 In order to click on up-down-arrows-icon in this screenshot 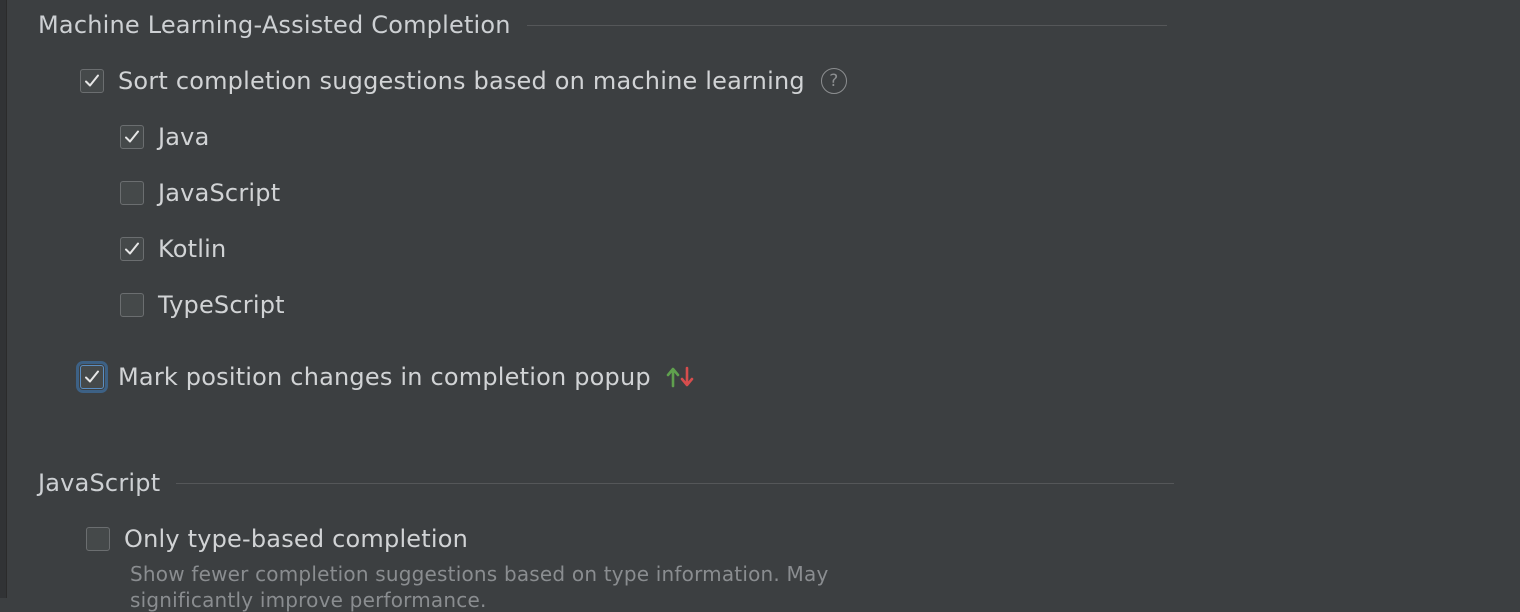, I will do `click(681, 377)`.